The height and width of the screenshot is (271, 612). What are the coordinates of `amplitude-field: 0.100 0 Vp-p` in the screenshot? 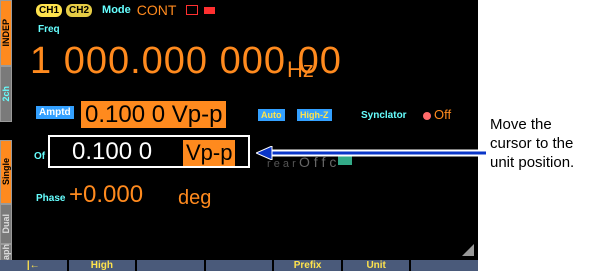 It's located at (154, 114).